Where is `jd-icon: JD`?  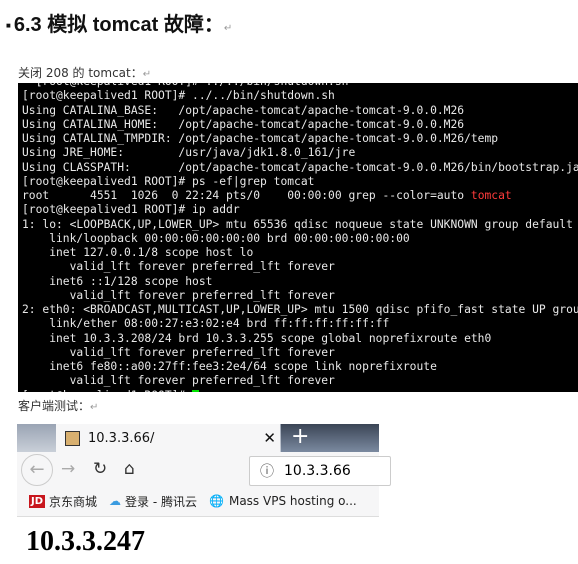 jd-icon: JD is located at coordinates (37, 501).